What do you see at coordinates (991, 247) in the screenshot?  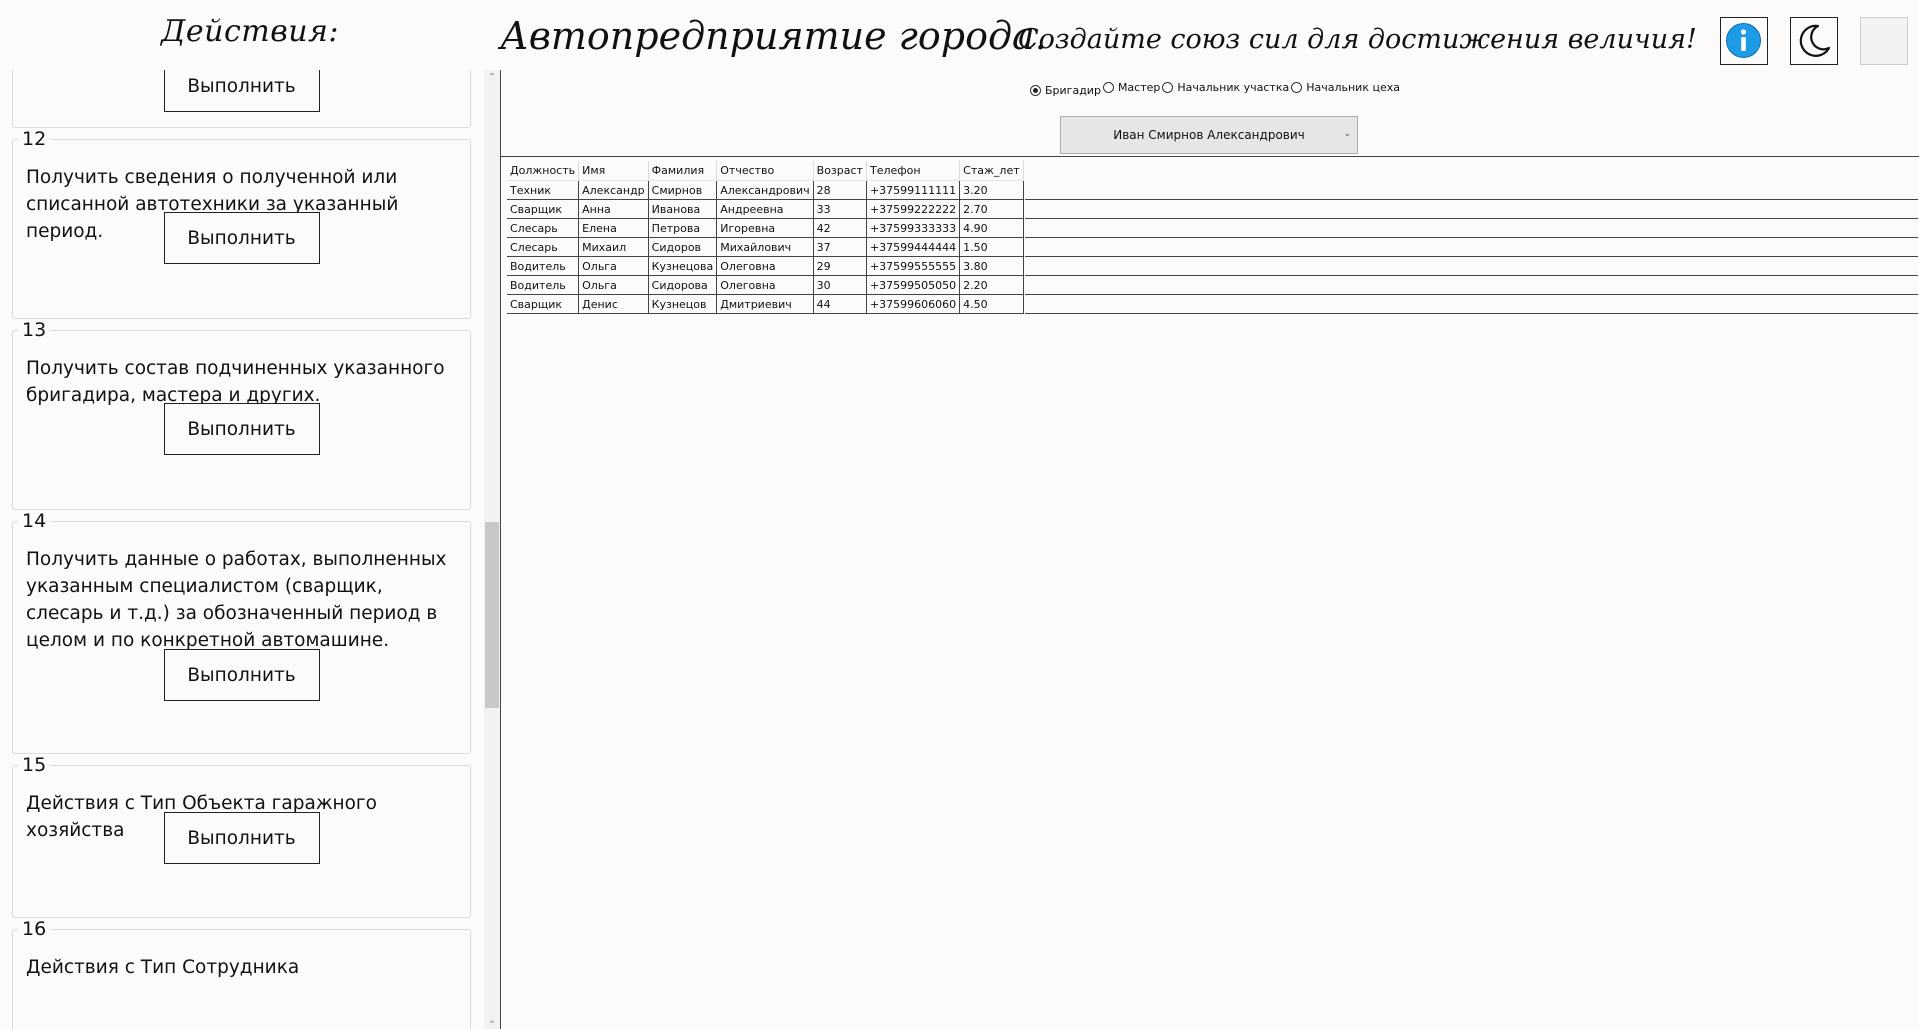 I see `table-cell: 1.50` at bounding box center [991, 247].